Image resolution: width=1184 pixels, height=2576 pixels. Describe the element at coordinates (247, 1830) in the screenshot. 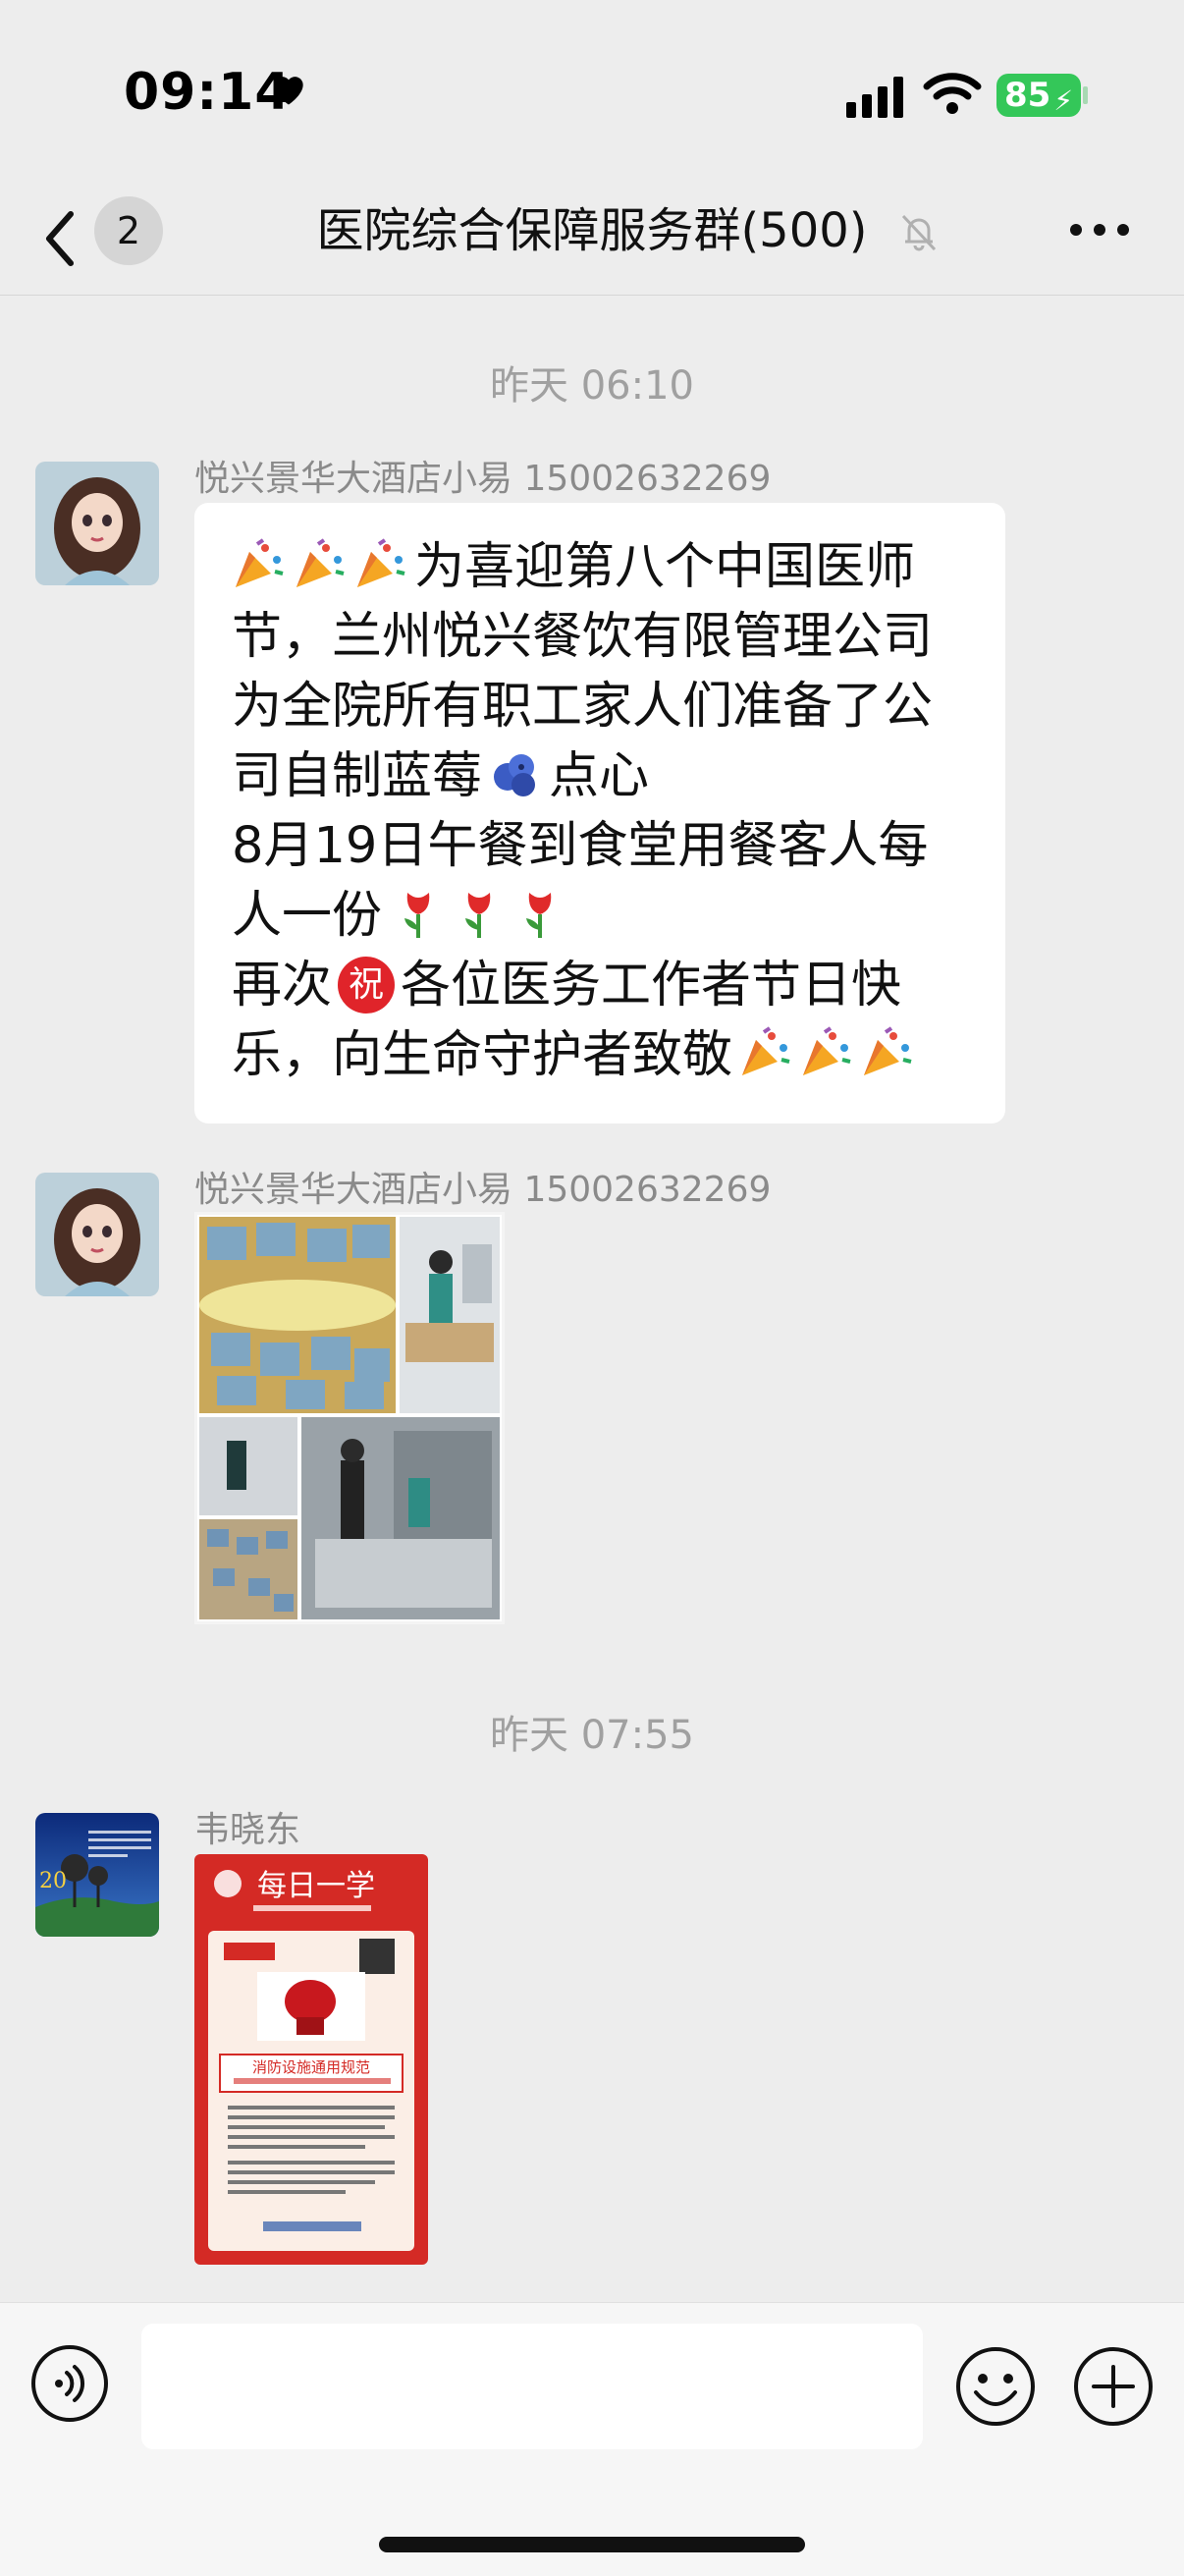

I see `sender-name: 韦晓东` at that location.